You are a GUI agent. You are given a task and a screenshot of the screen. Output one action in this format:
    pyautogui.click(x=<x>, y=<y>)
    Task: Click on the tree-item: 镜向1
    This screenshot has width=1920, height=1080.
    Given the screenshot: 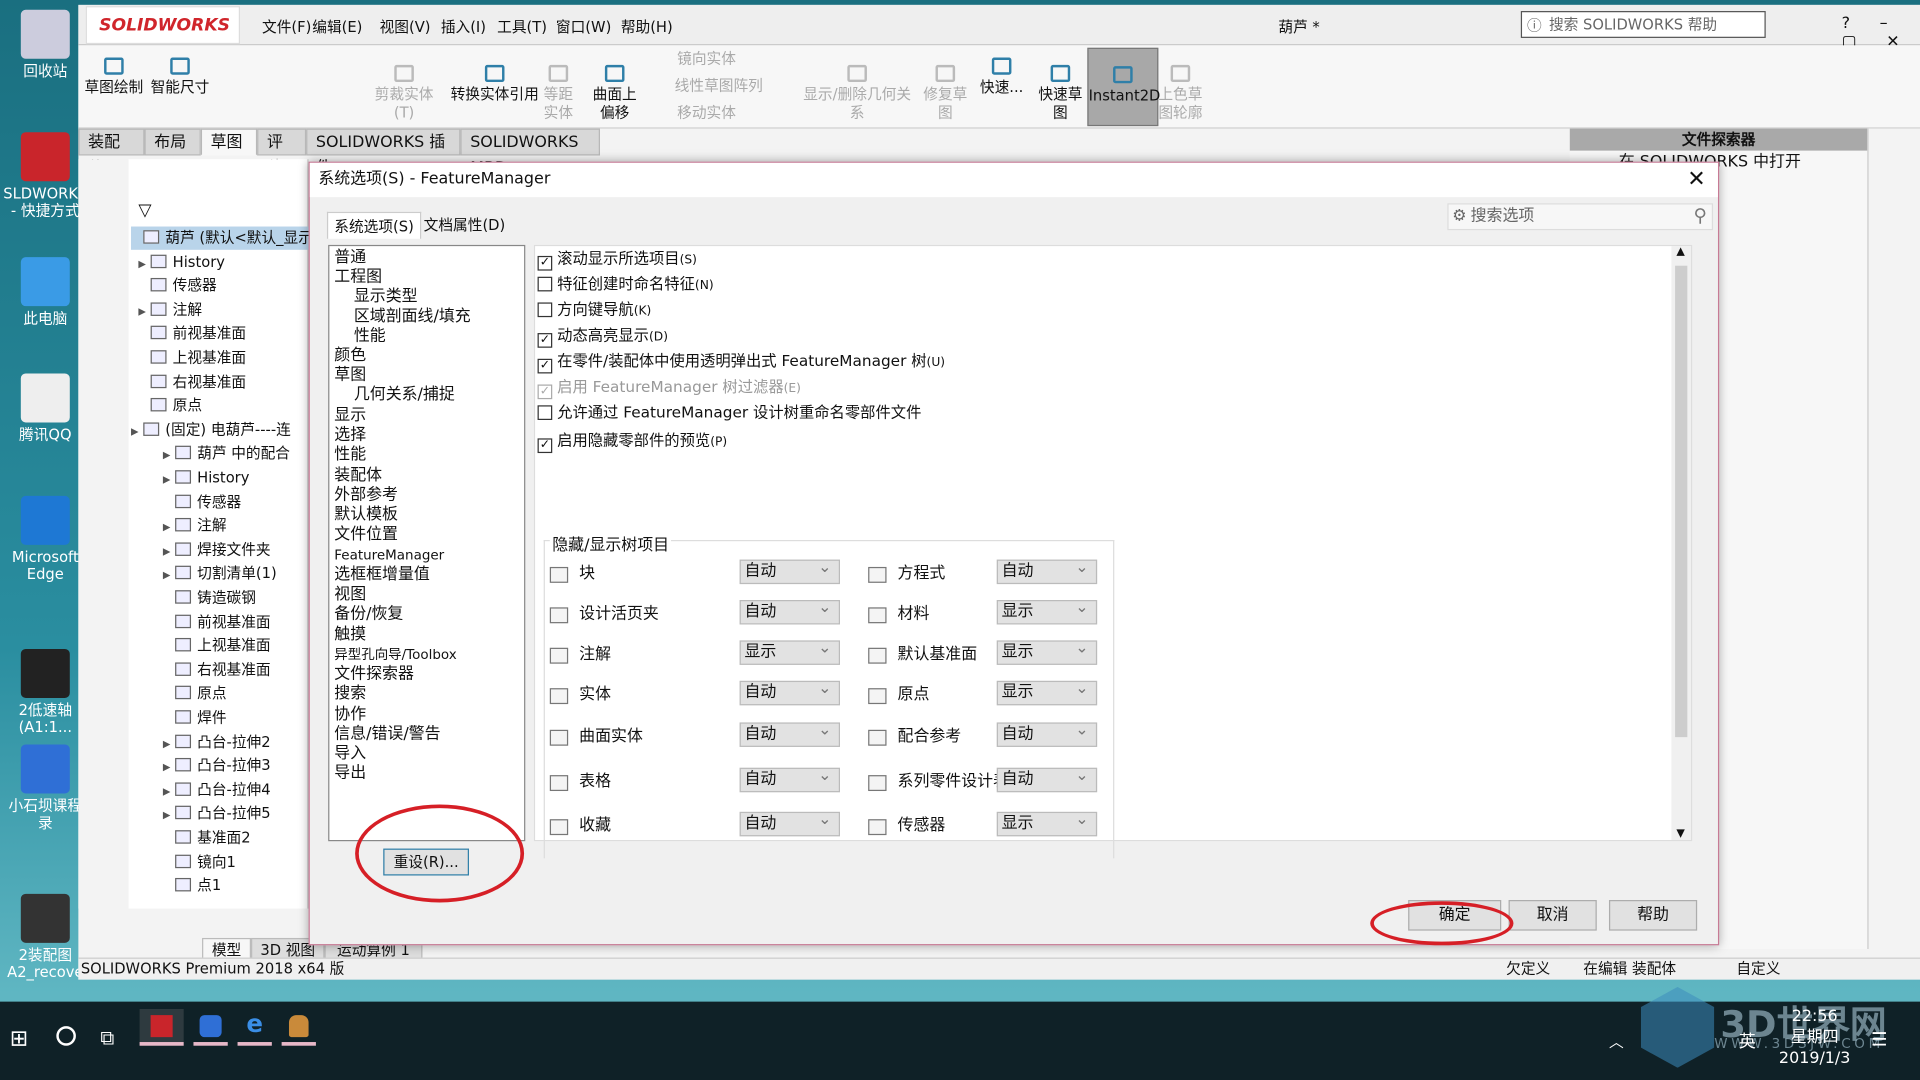 What is the action you would take?
    pyautogui.click(x=199, y=862)
    